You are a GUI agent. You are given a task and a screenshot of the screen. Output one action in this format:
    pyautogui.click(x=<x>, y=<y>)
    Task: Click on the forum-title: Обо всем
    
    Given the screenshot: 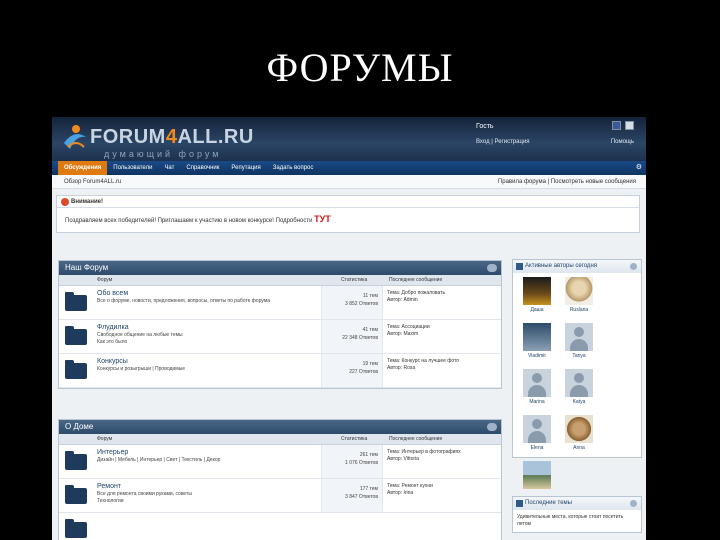 What is the action you would take?
    pyautogui.click(x=112, y=293)
    